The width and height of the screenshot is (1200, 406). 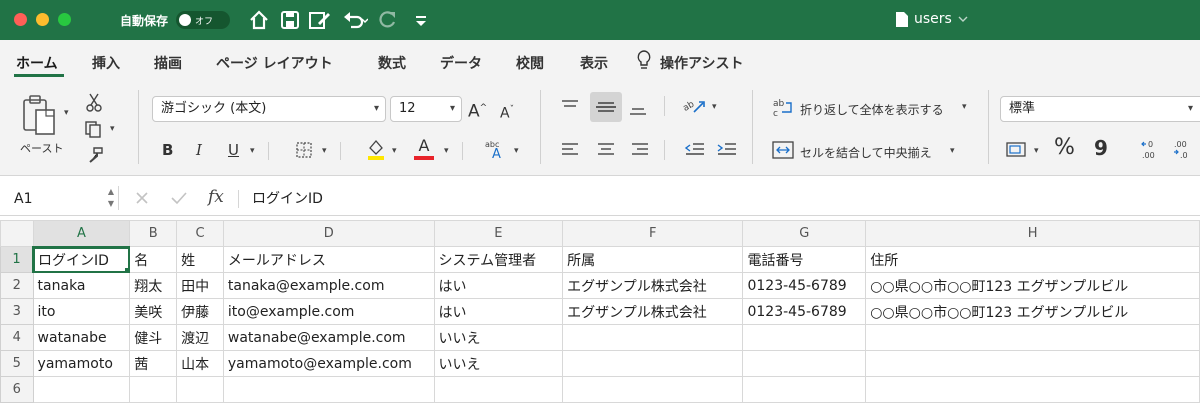 What do you see at coordinates (570, 109) in the screenshot?
I see `align-top-icon` at bounding box center [570, 109].